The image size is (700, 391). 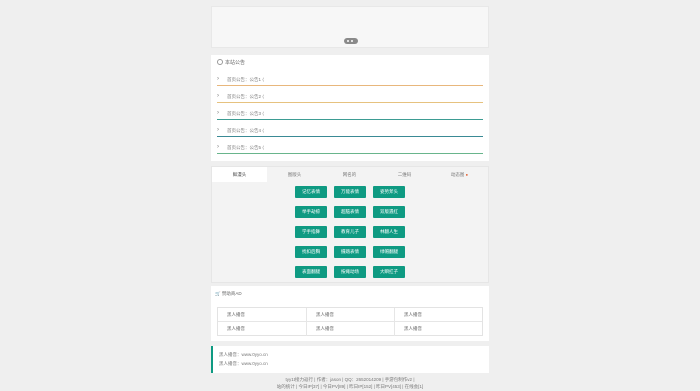 I want to click on accent-bar, so click(x=212, y=359).